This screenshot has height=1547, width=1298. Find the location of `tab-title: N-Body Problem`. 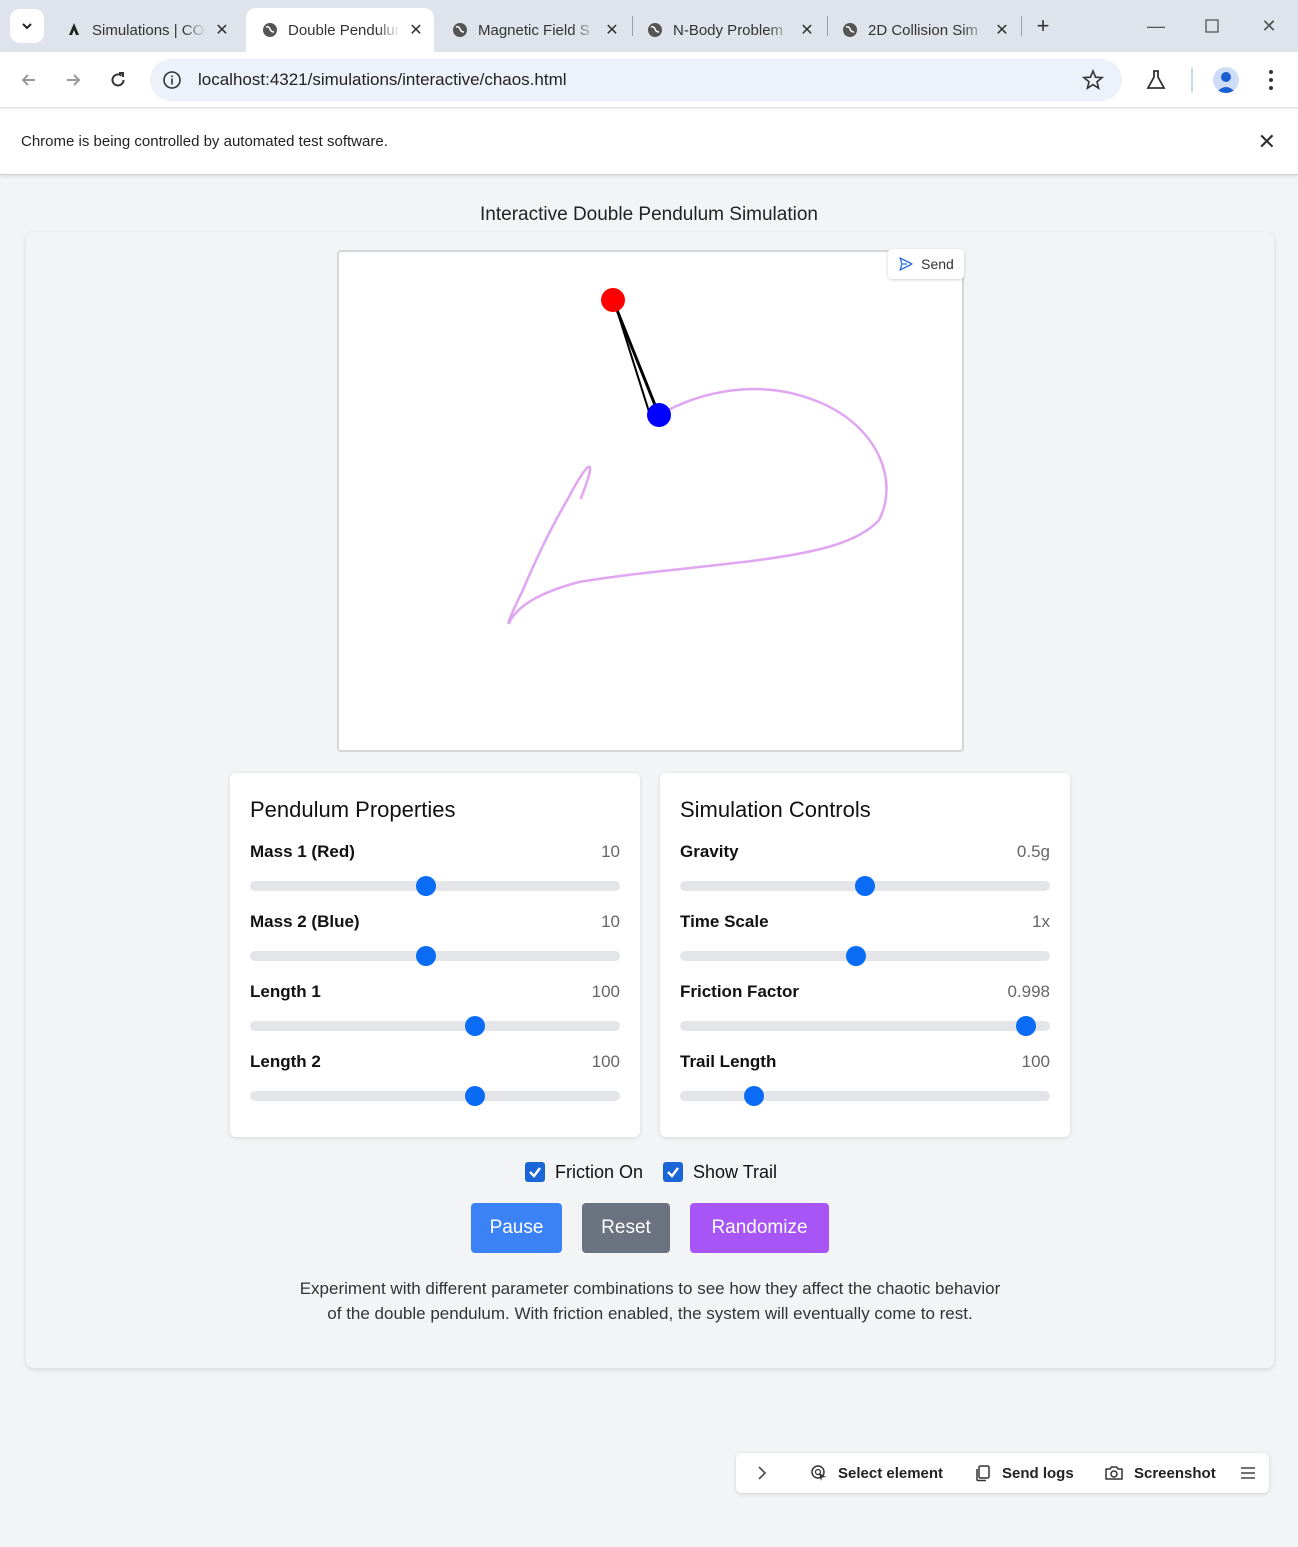

tab-title: N-Body Problem is located at coordinates (728, 30).